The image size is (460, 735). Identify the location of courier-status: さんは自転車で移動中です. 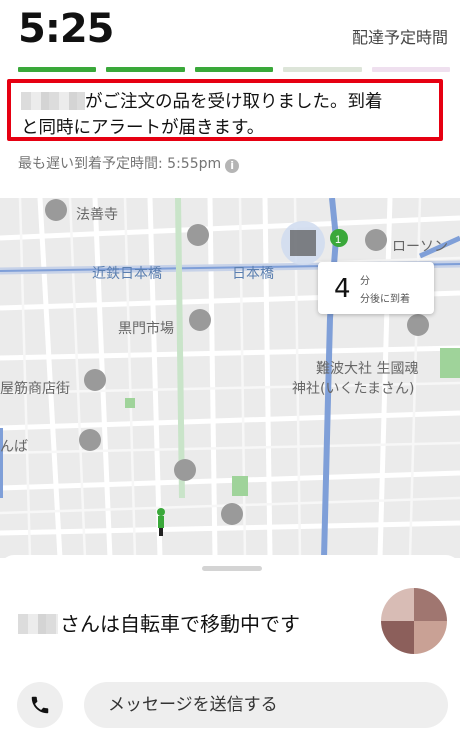
(159, 622).